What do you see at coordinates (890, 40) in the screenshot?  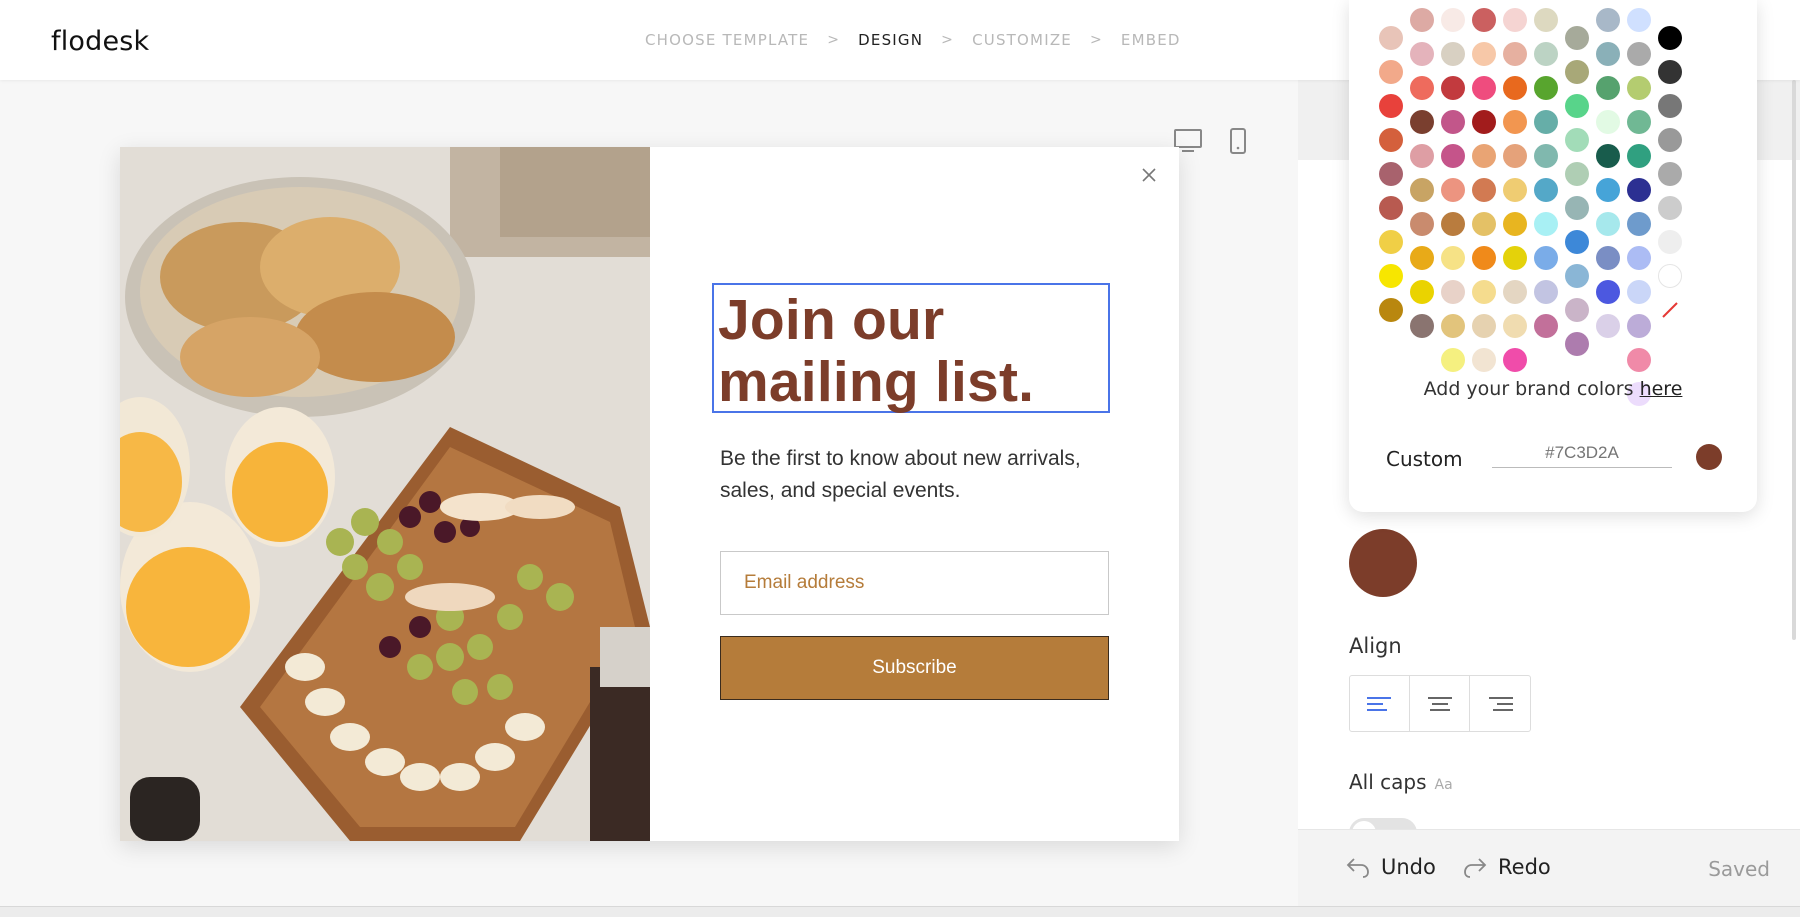 I see `step-design: DESIGN` at bounding box center [890, 40].